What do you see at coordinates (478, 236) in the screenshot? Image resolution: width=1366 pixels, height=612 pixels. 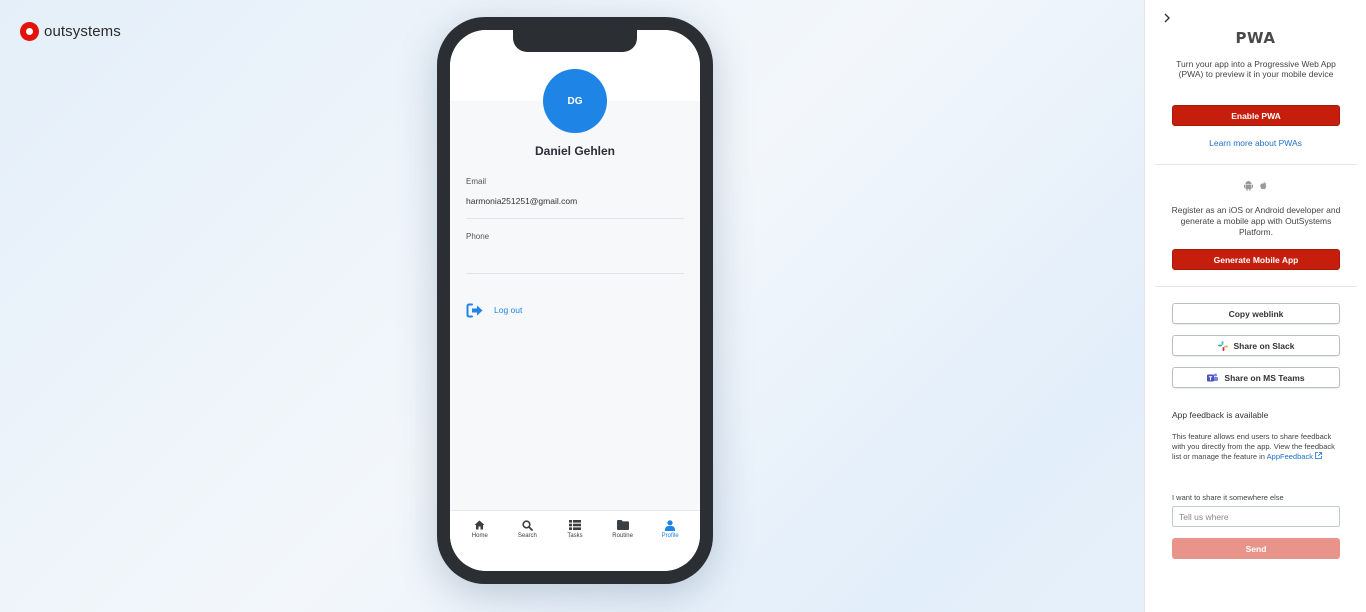 I see `phone-label: Phone` at bounding box center [478, 236].